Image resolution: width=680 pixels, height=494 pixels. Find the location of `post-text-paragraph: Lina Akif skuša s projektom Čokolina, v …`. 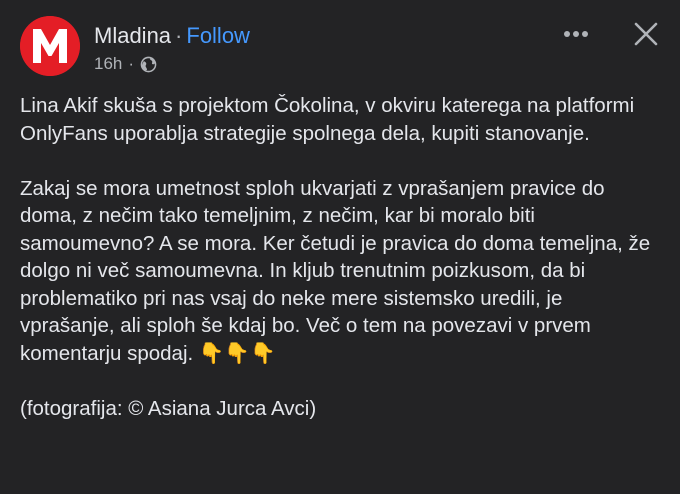

post-text-paragraph: Lina Akif skuša s projektom Čokolina, v … is located at coordinates (327, 119).